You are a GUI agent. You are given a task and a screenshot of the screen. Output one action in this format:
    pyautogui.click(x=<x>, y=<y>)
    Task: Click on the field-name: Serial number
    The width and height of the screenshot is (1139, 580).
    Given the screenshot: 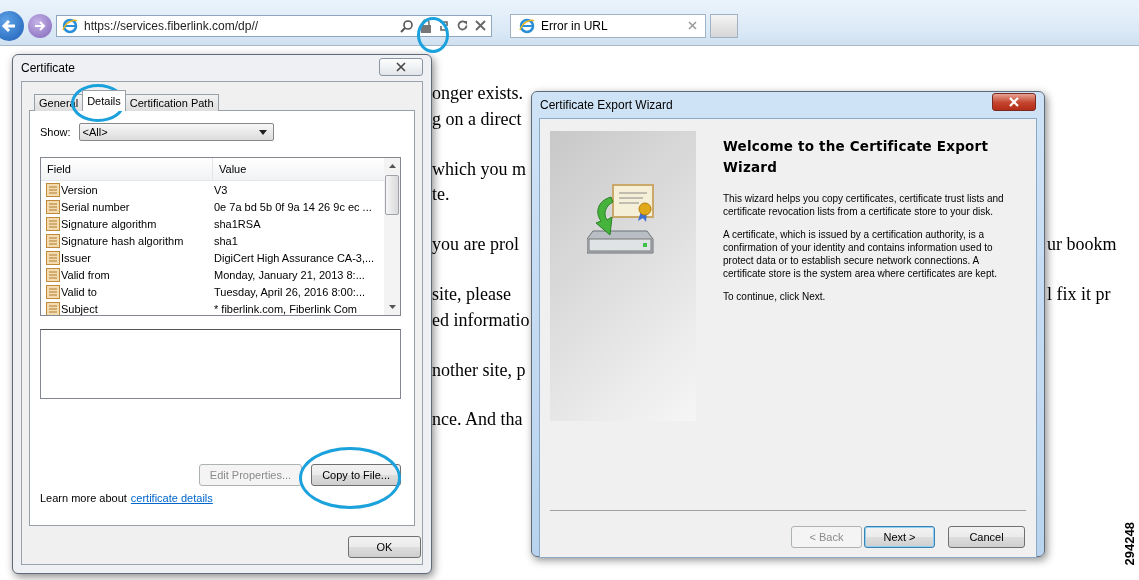 What is the action you would take?
    pyautogui.click(x=96, y=206)
    